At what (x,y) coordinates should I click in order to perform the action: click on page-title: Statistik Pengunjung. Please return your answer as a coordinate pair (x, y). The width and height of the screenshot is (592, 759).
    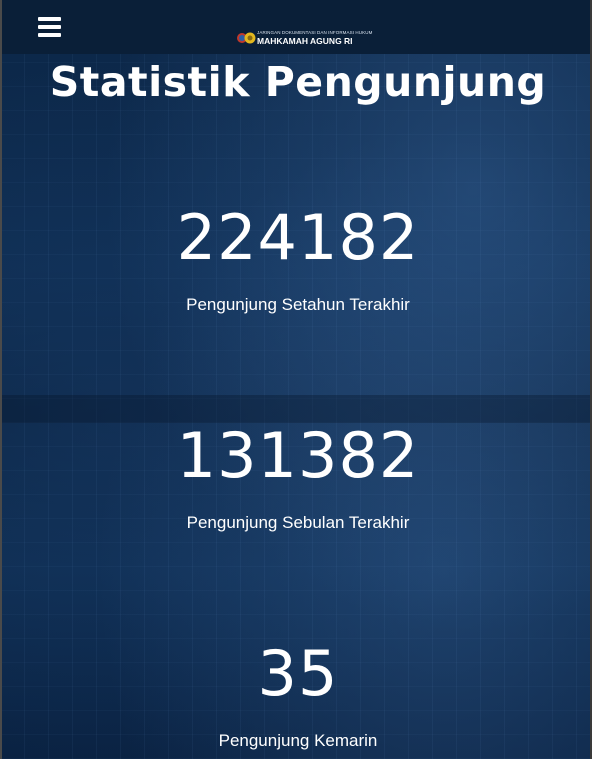
    Looking at the image, I should click on (298, 82).